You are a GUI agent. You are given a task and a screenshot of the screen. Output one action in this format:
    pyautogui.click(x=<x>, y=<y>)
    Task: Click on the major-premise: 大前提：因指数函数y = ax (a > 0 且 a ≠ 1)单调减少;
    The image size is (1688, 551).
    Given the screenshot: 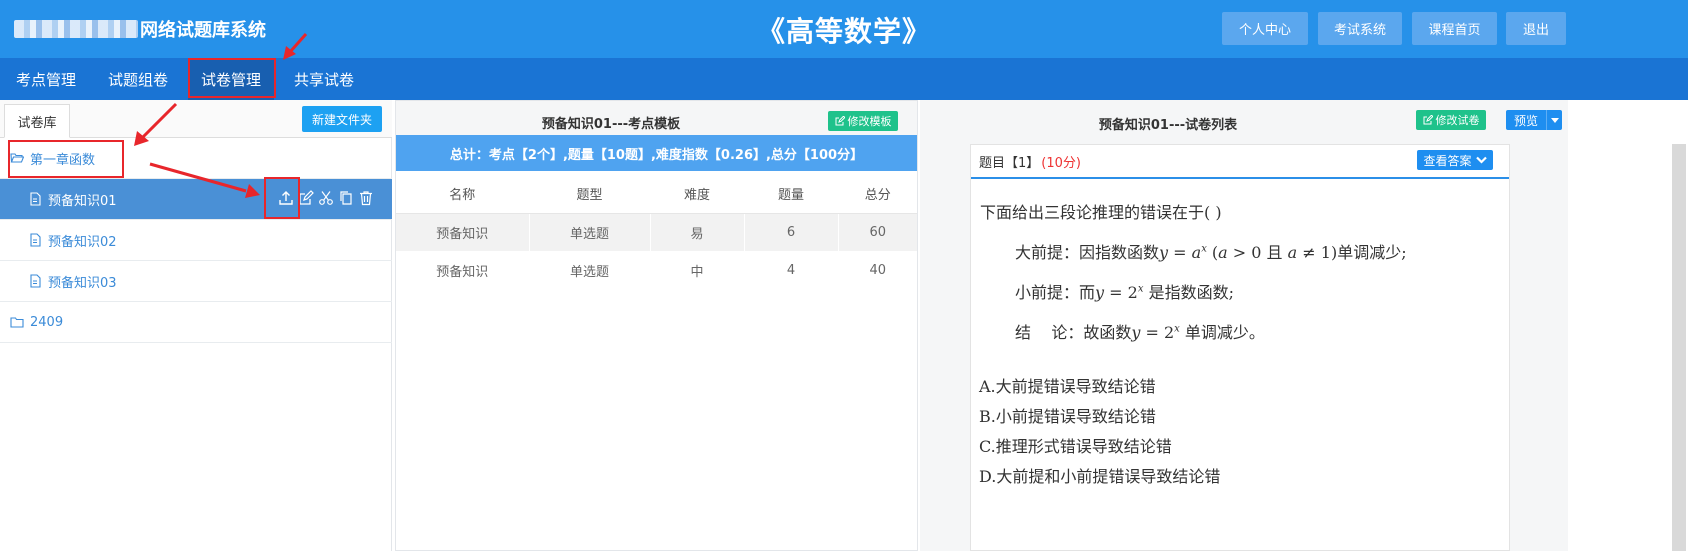 What is the action you would take?
    pyautogui.click(x=1211, y=251)
    